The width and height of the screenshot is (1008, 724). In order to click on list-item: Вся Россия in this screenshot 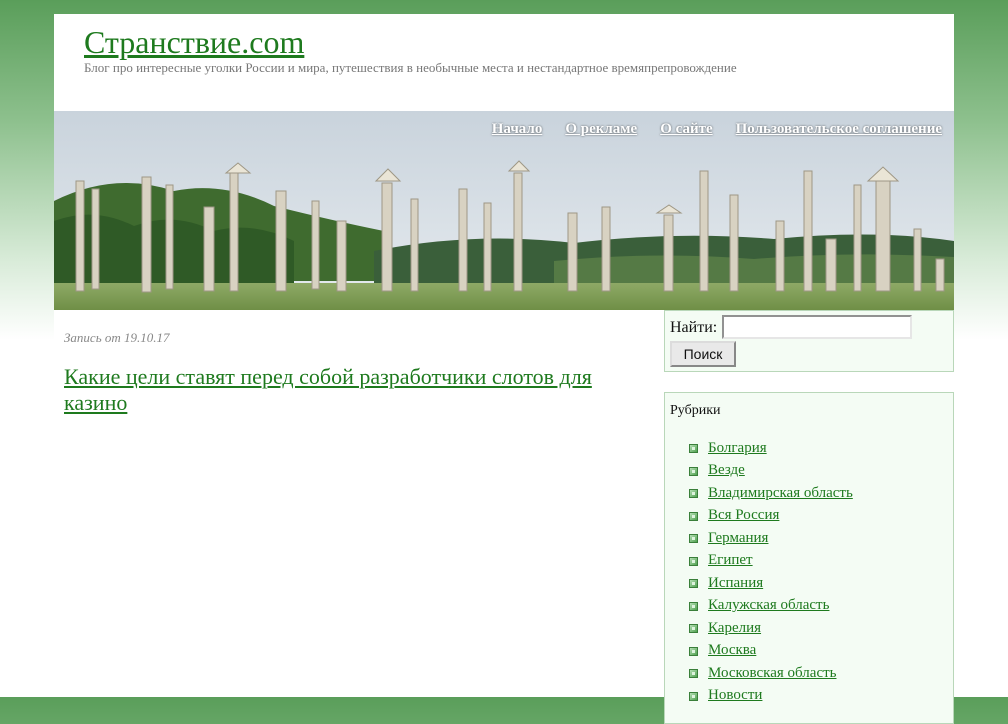, I will do `click(771, 516)`.